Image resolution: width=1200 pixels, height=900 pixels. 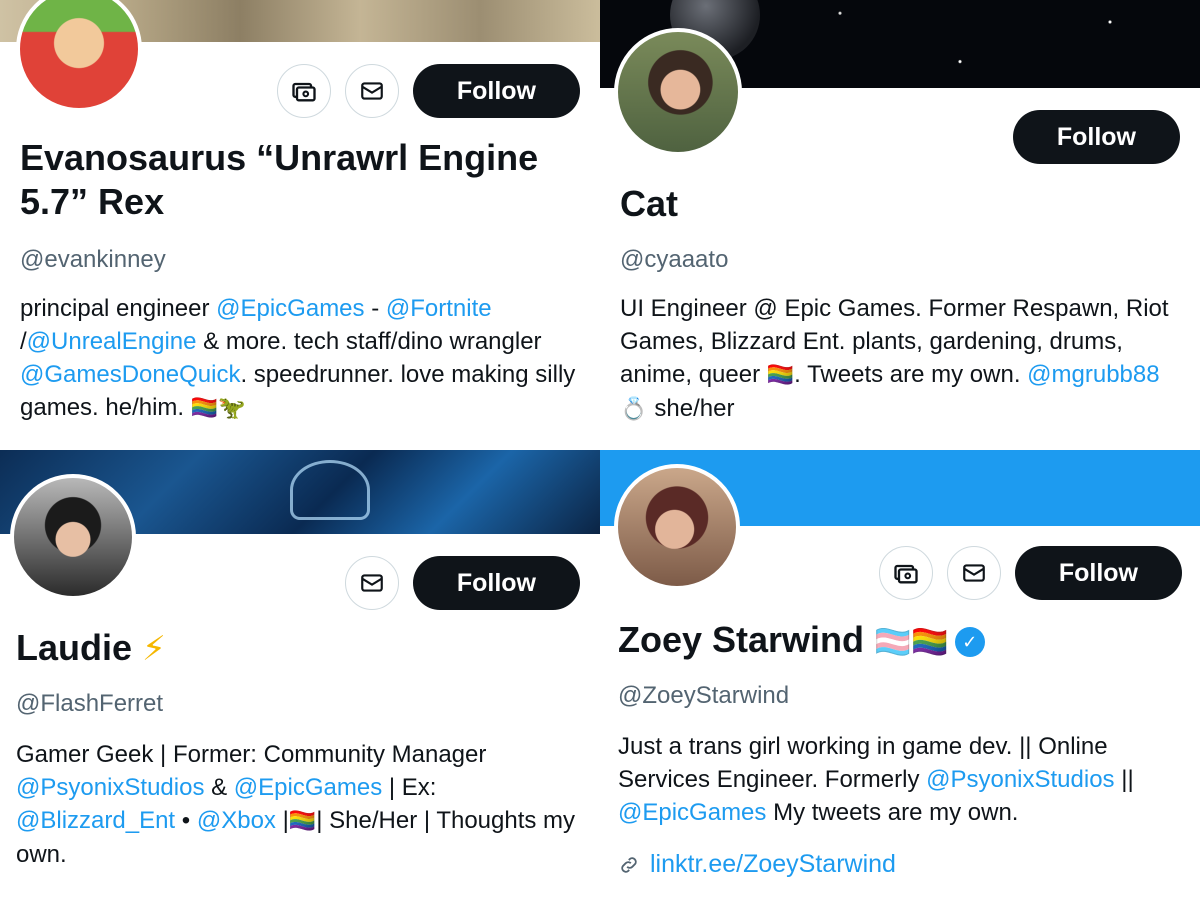 What do you see at coordinates (330, 490) in the screenshot?
I see `banner-art` at bounding box center [330, 490].